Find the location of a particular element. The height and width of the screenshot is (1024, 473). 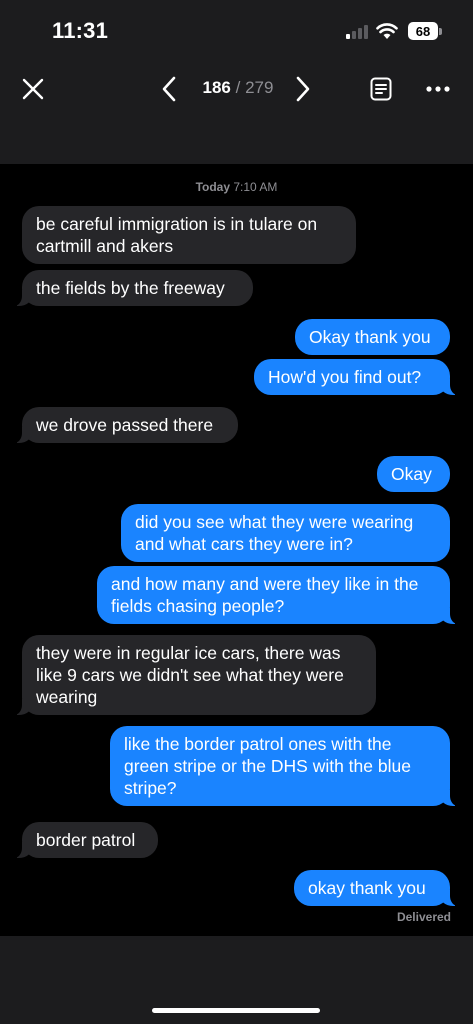

delivery-status: Delivered is located at coordinates (423, 917).